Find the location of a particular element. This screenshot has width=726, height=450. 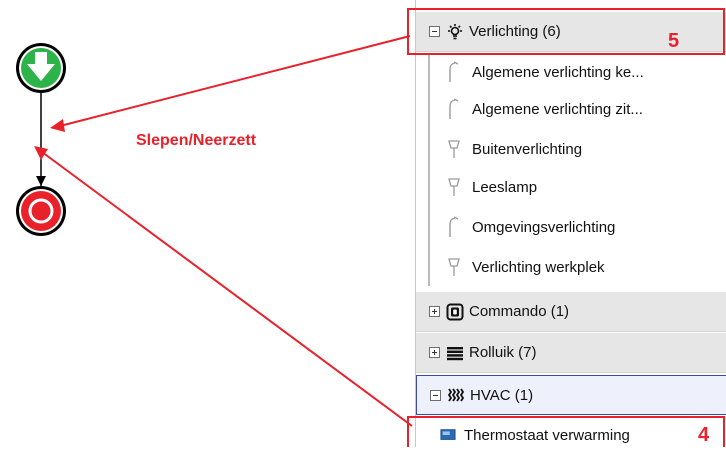

group-commando: Commando (1) is located at coordinates (571, 312).